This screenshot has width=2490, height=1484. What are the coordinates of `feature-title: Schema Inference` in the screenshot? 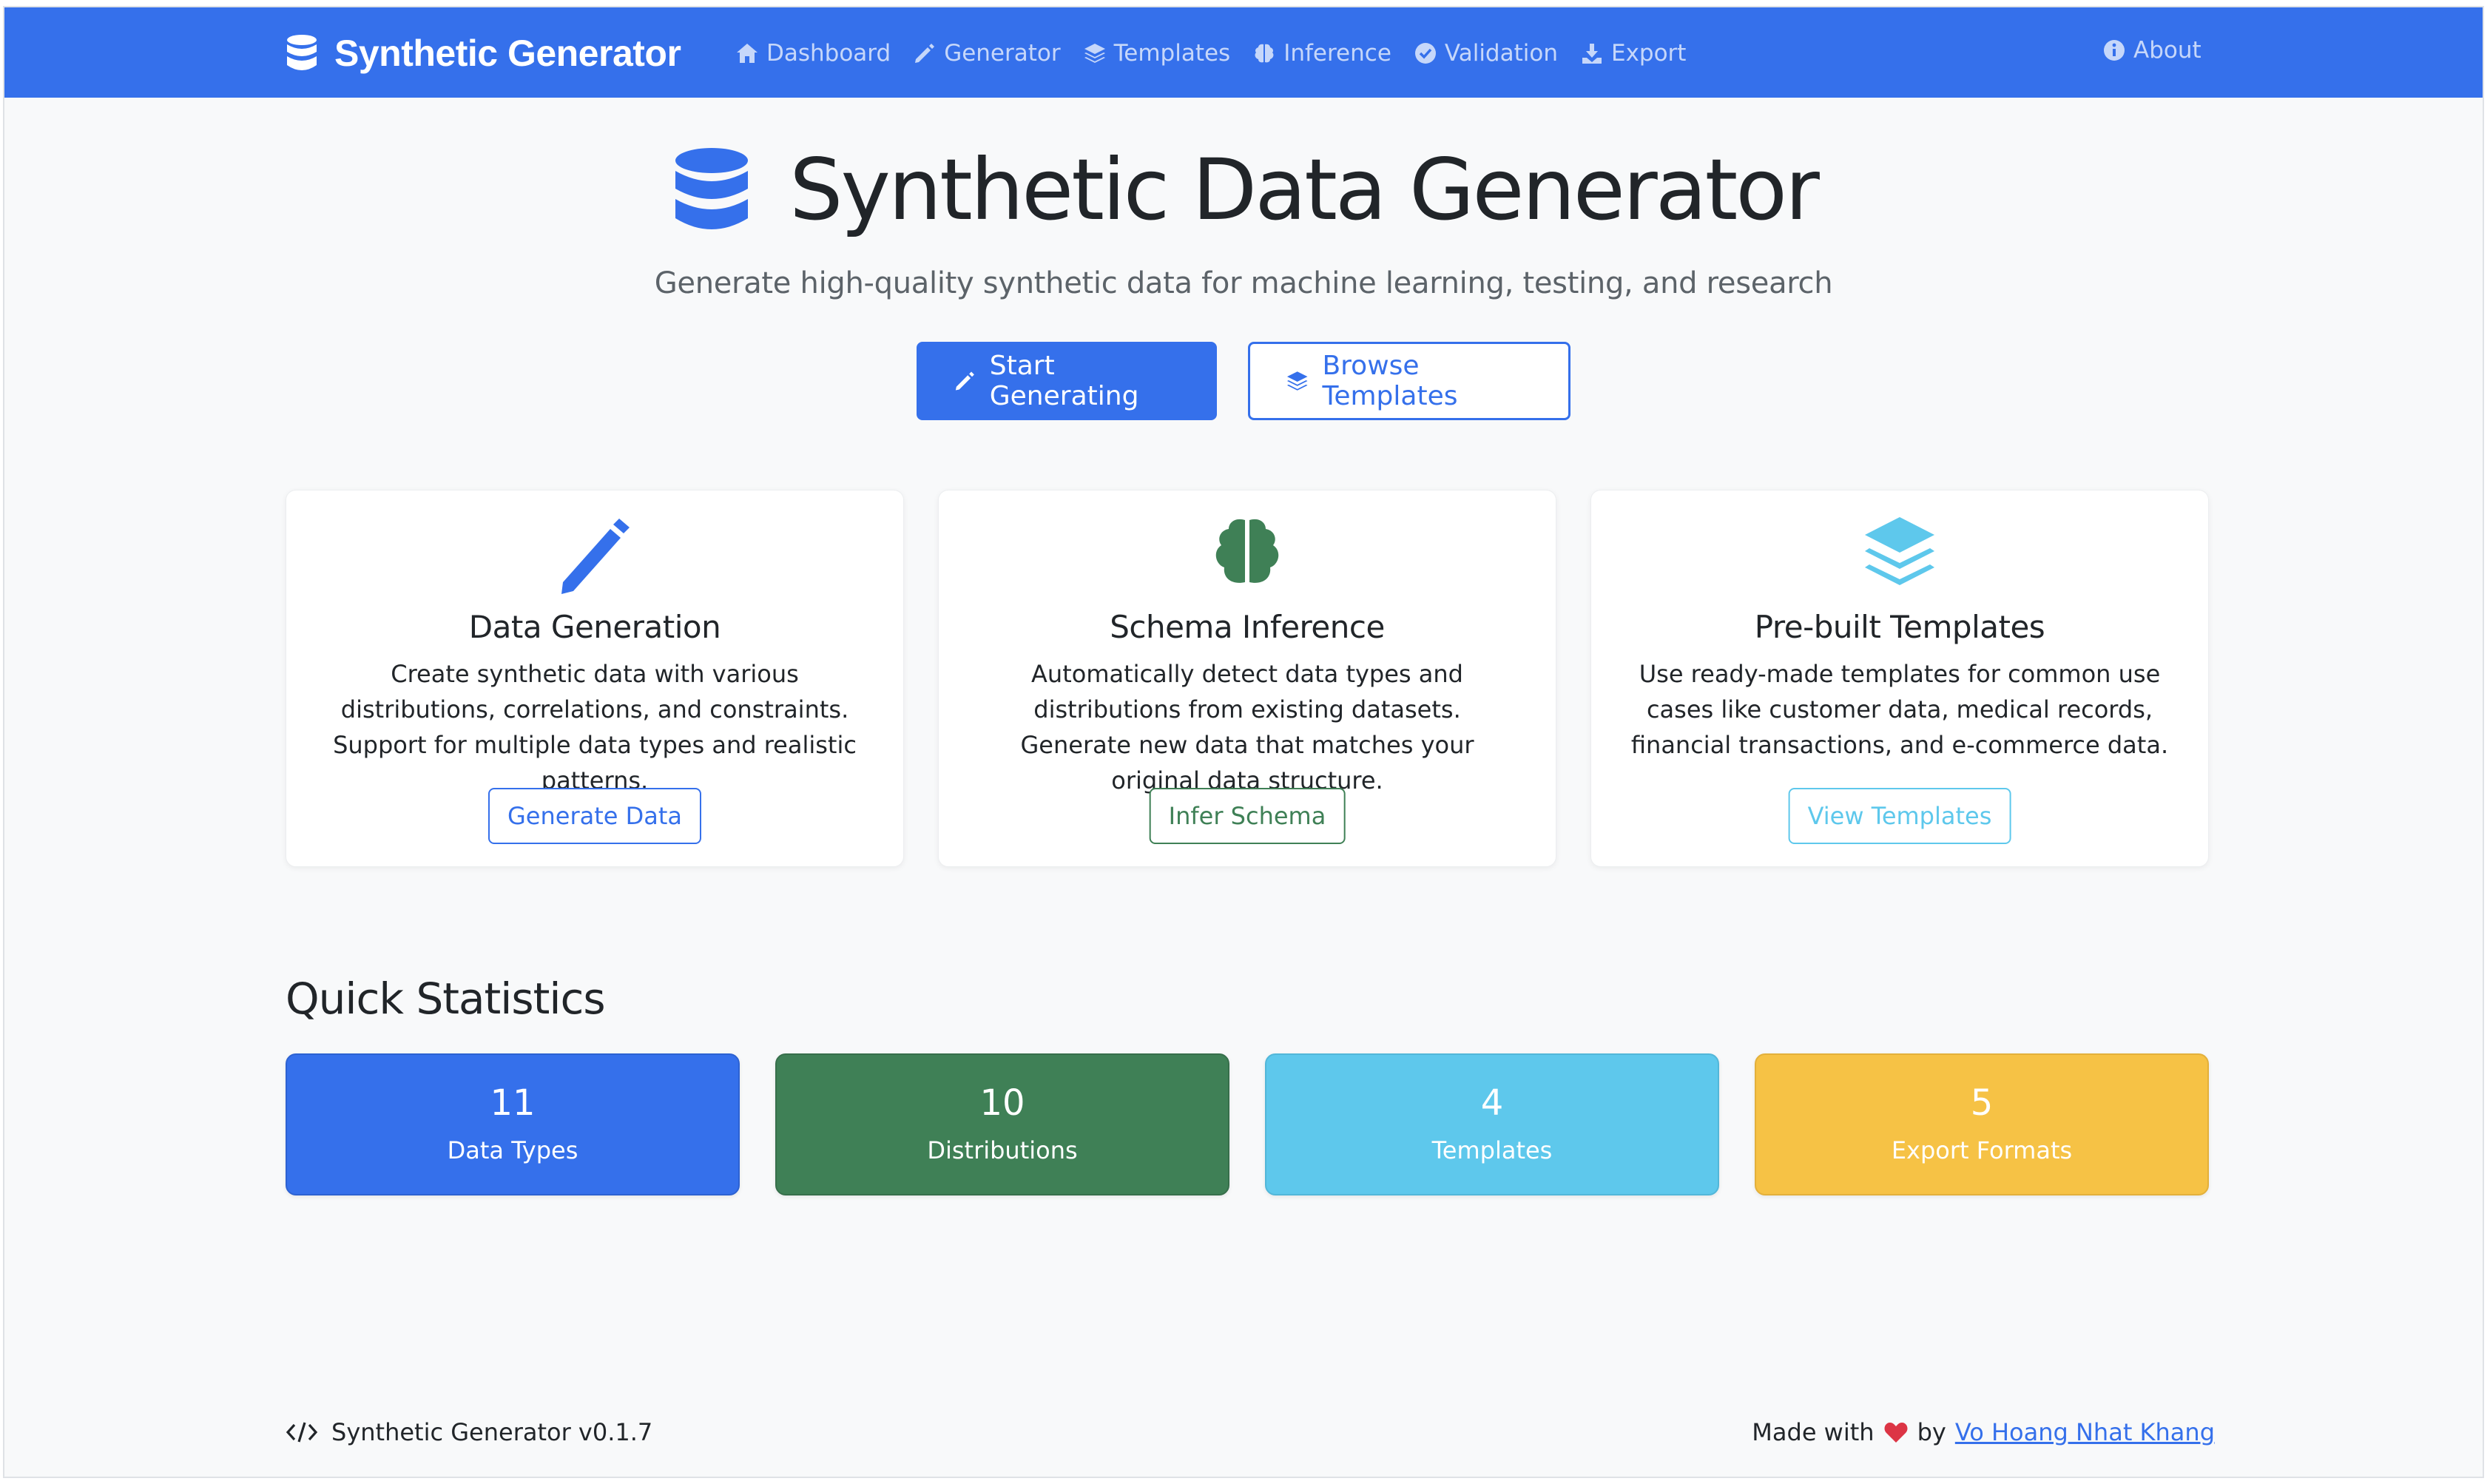 It's located at (1247, 627).